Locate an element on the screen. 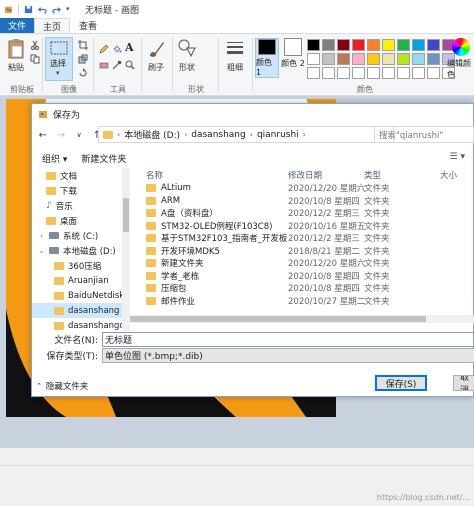 This screenshot has height=506, width=474. address-bar: › 本地磁盘 (D:) › dasanshang › qianrushi › is located at coordinates (246, 134).